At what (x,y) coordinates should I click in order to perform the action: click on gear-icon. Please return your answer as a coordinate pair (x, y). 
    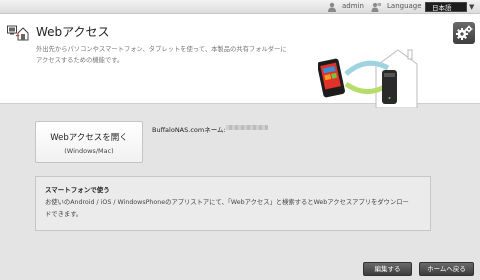
    Looking at the image, I should click on (464, 32).